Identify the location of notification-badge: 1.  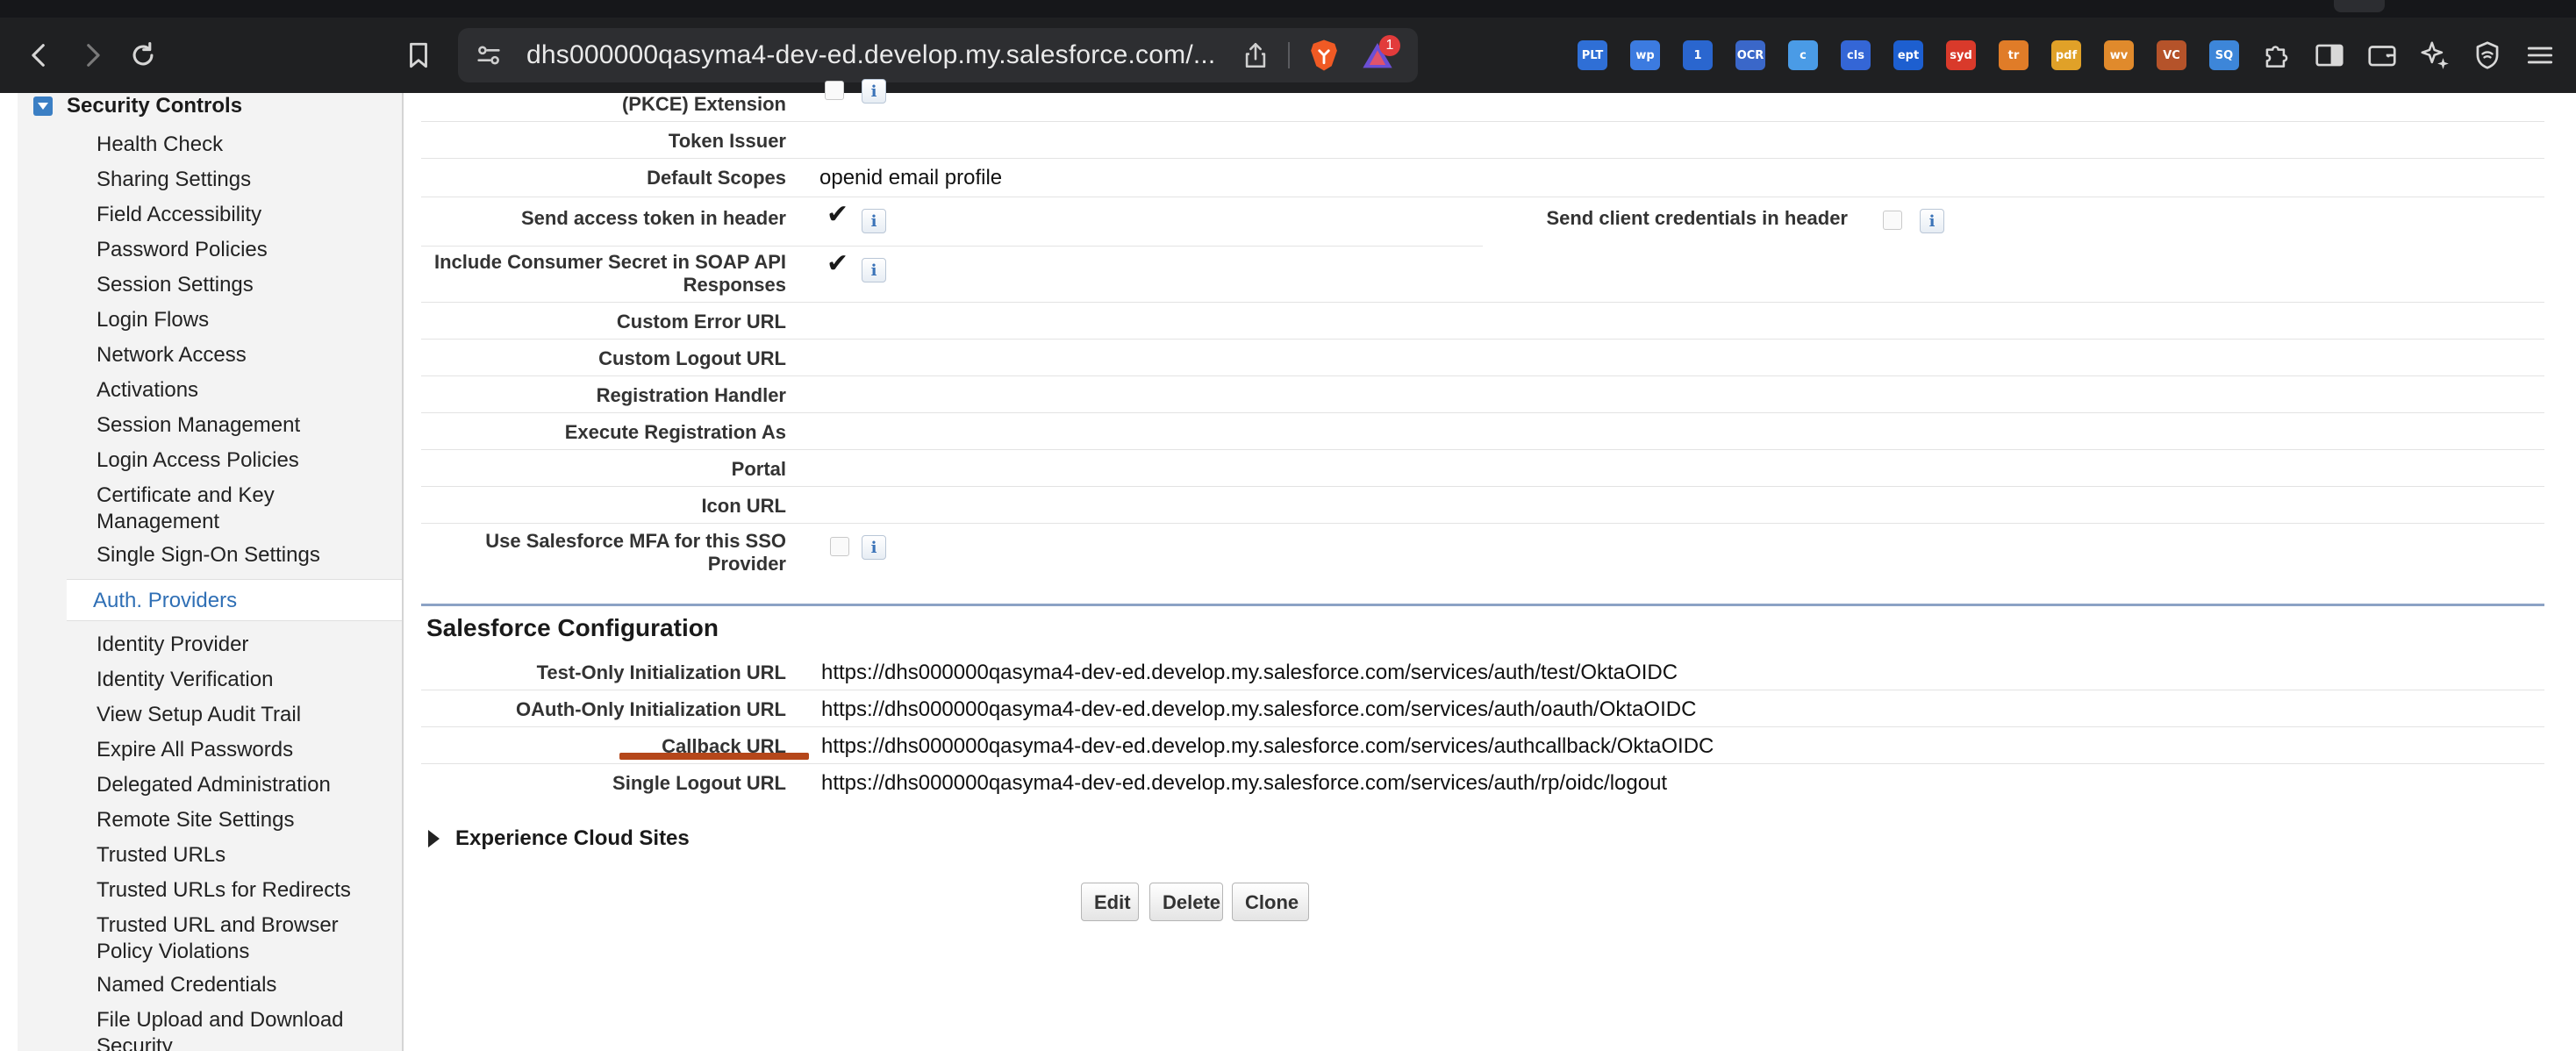
(1389, 46).